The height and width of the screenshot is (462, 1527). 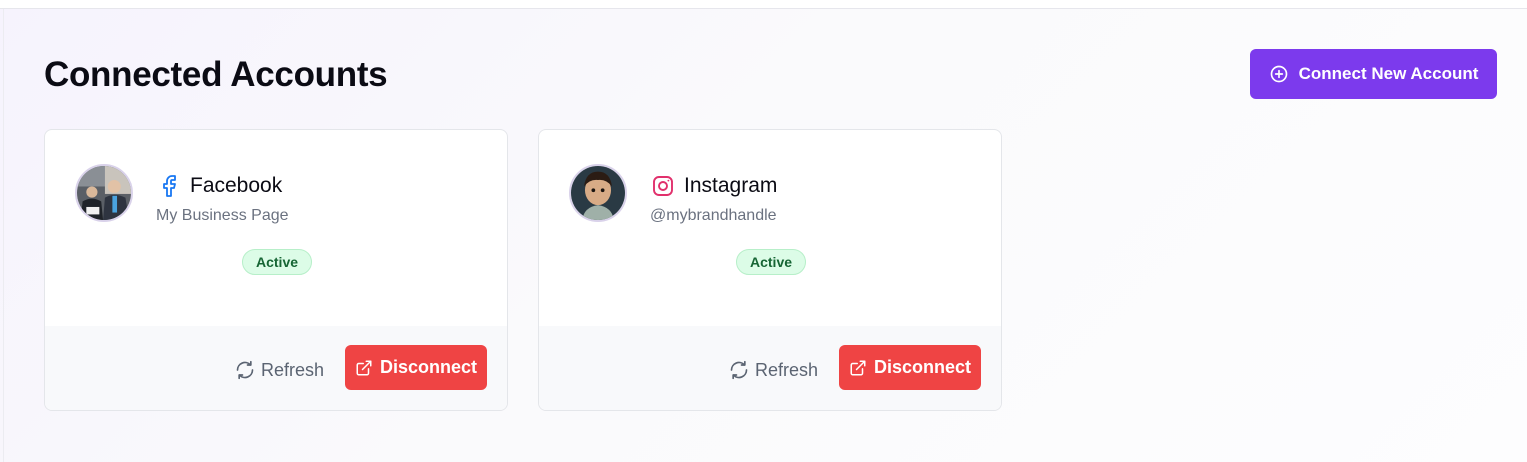 I want to click on platform-name: Facebook, so click(x=236, y=185).